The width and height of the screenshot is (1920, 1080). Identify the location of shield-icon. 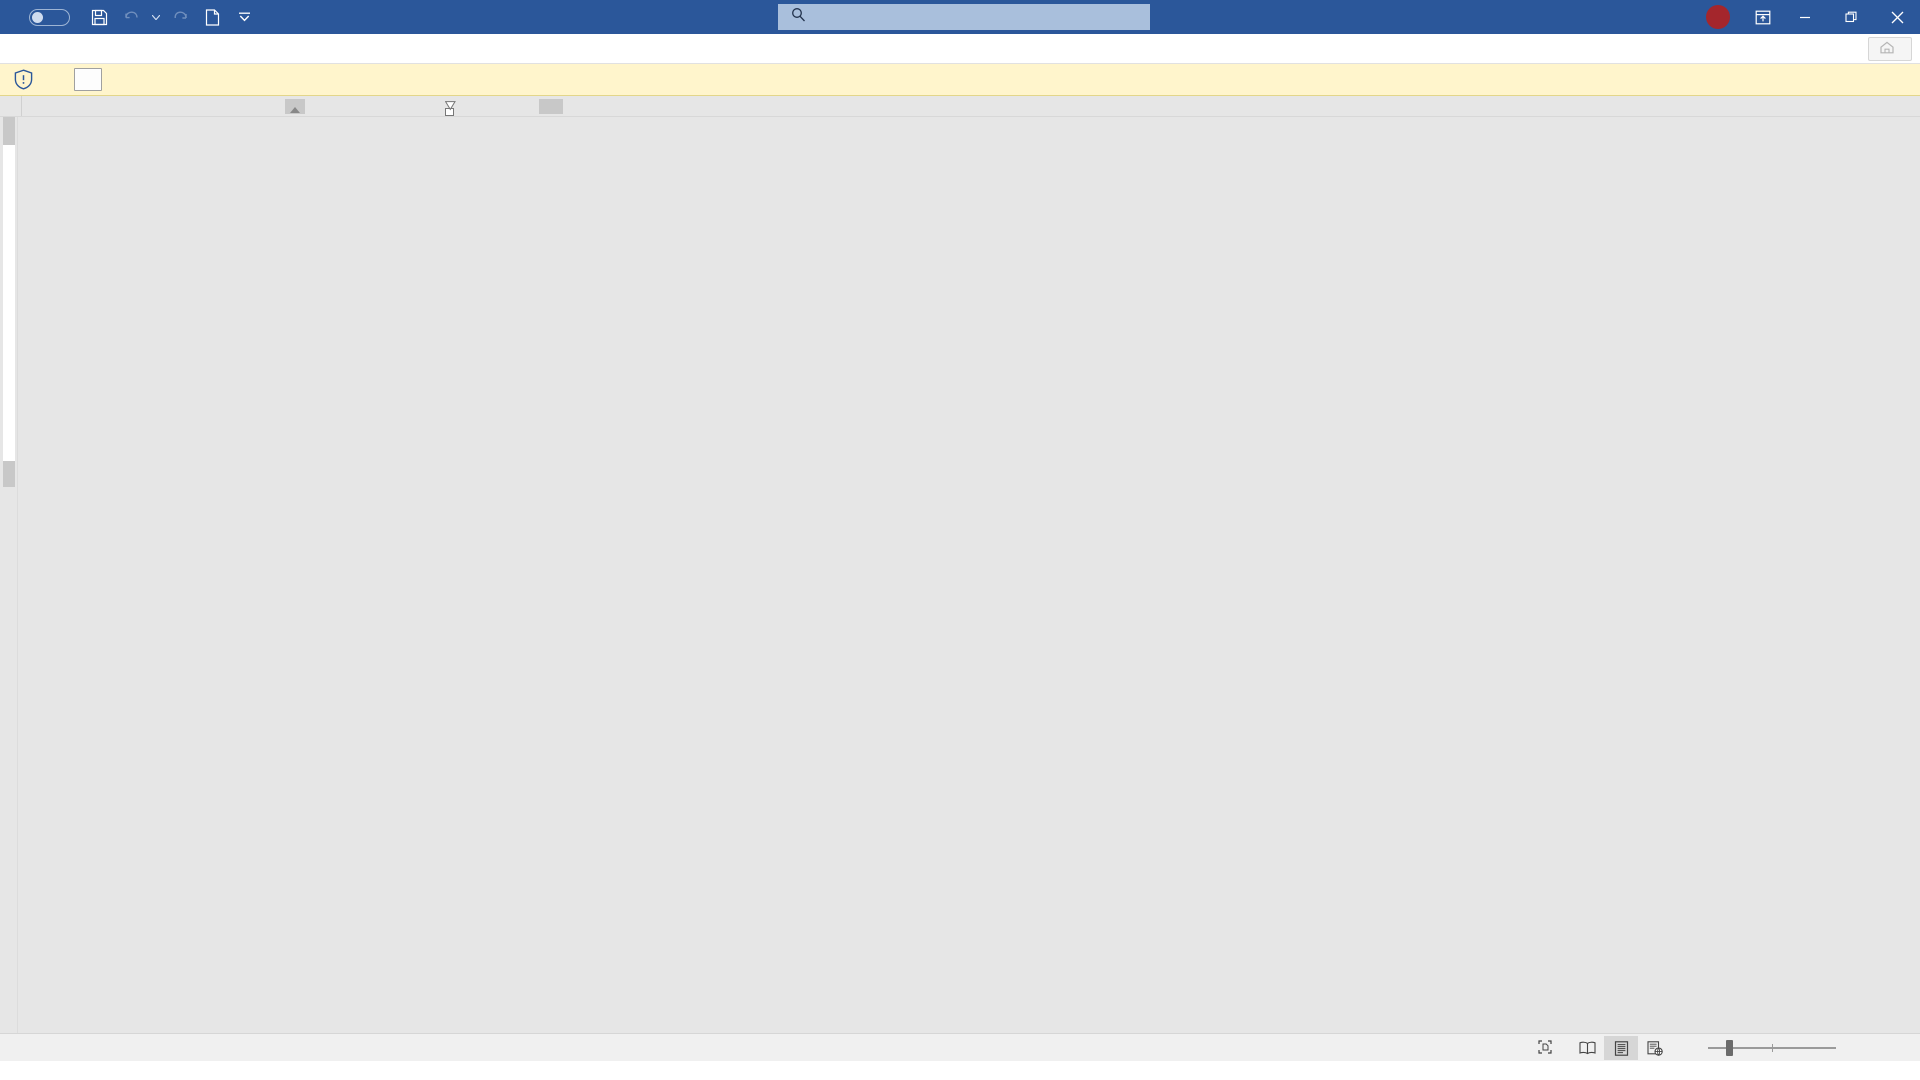
(23, 79).